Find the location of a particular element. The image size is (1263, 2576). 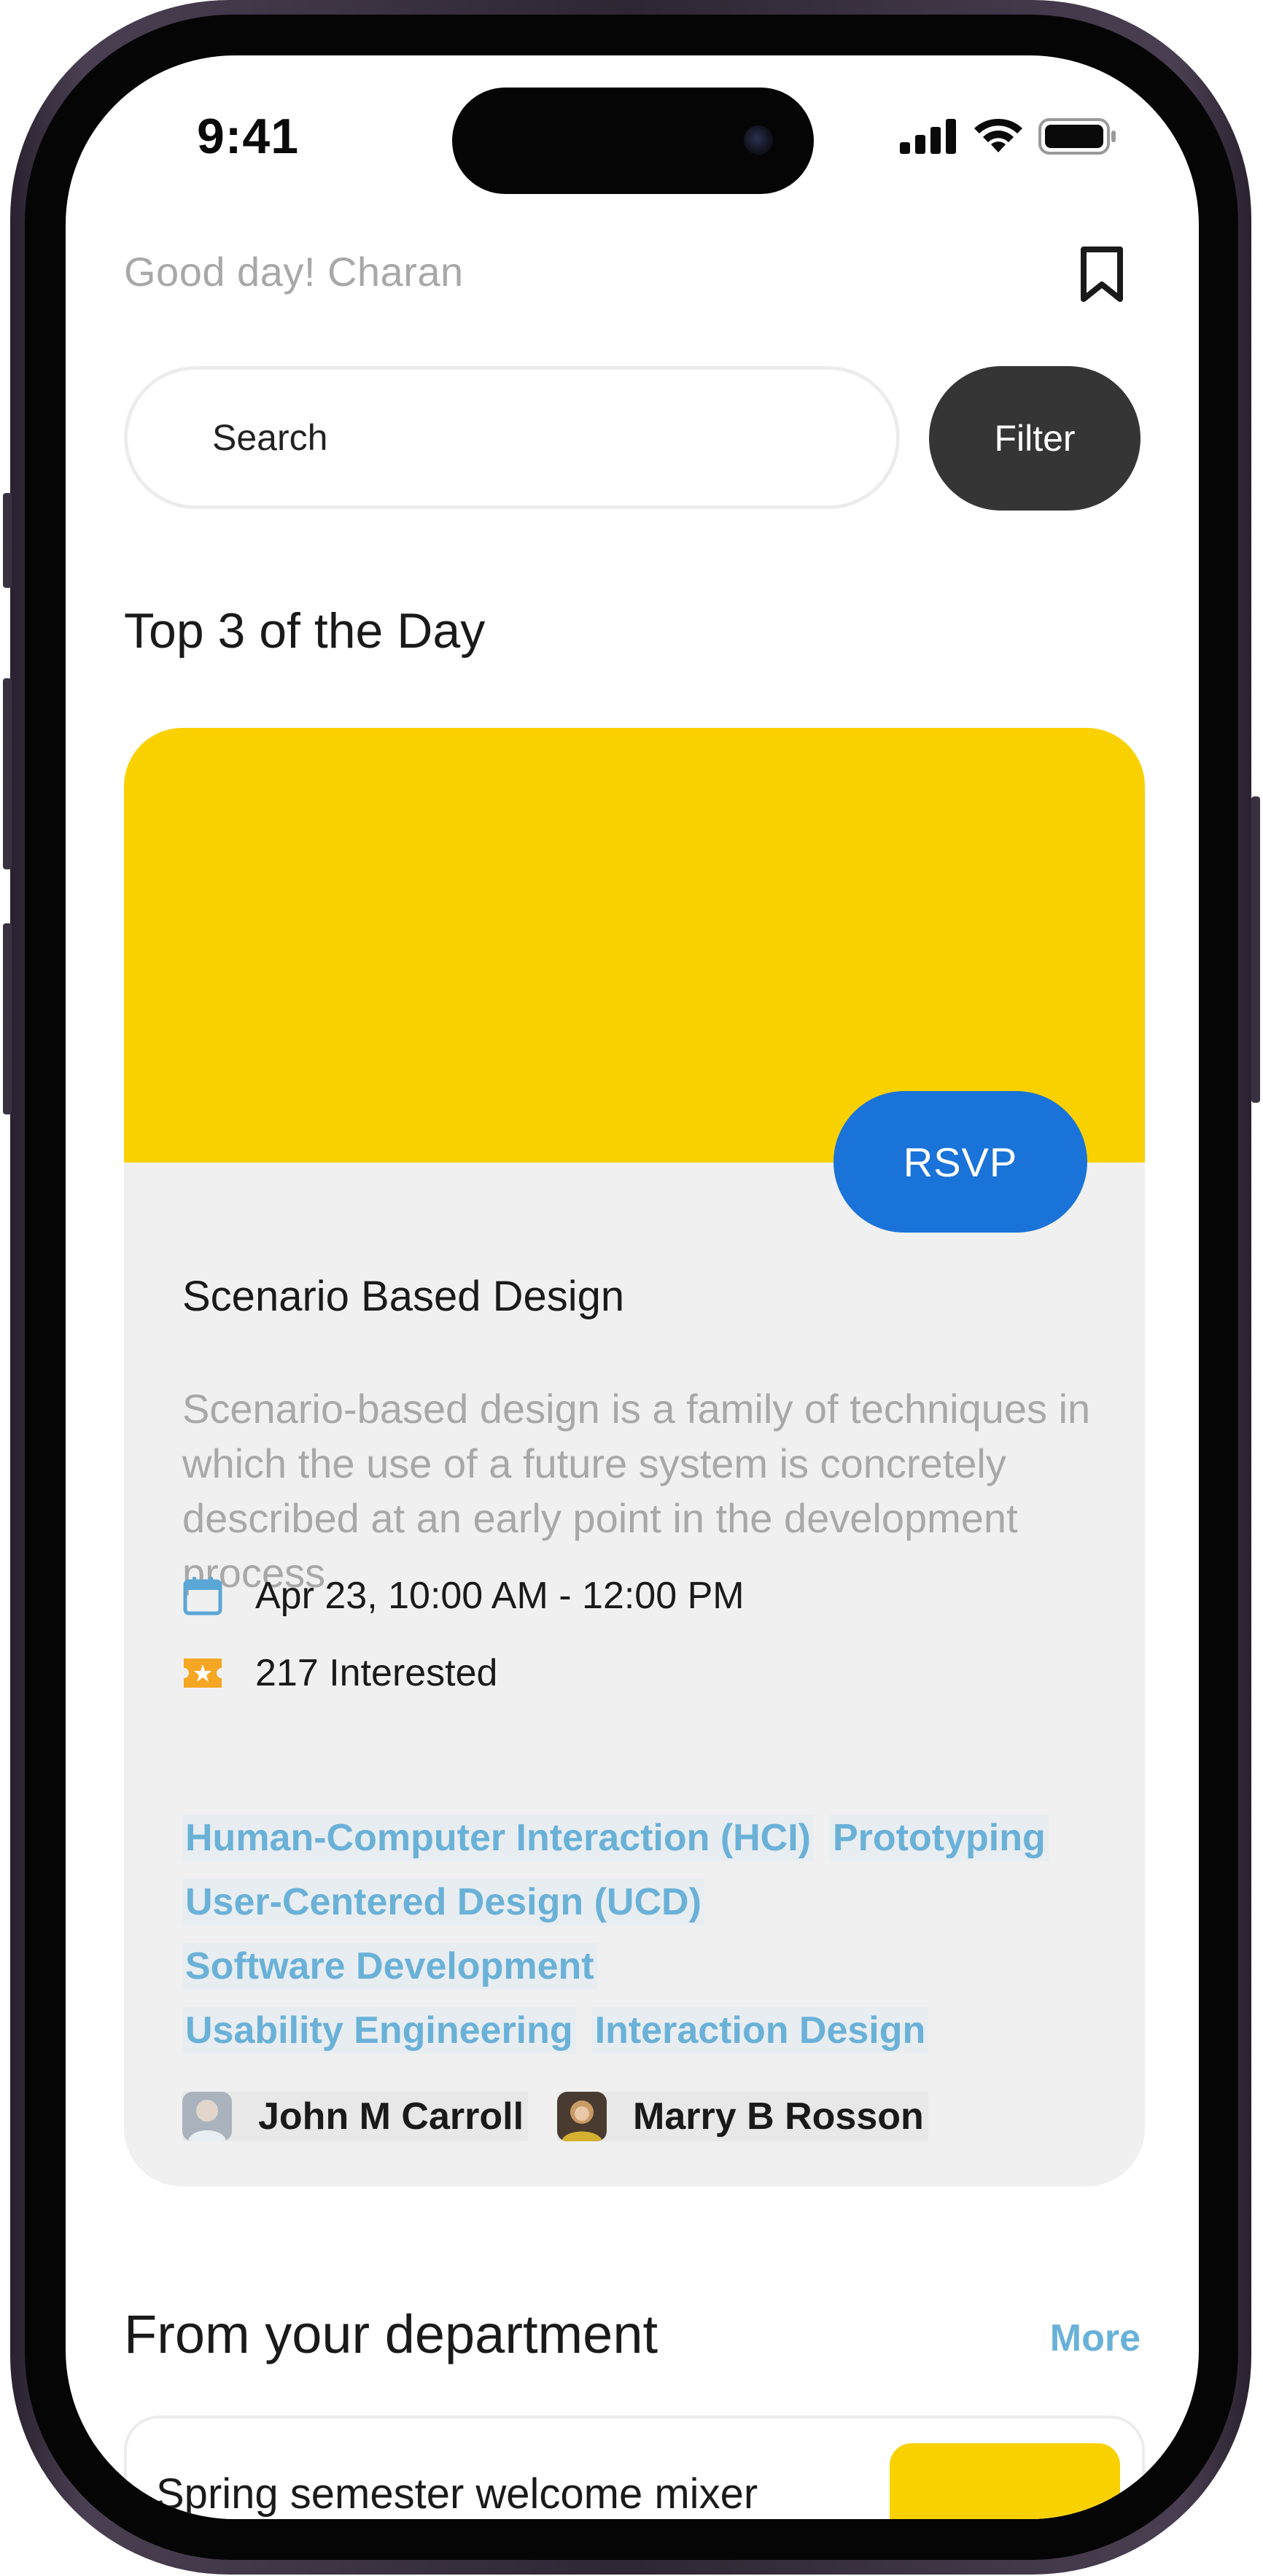

tag-chip: Software Development is located at coordinates (389, 1967).